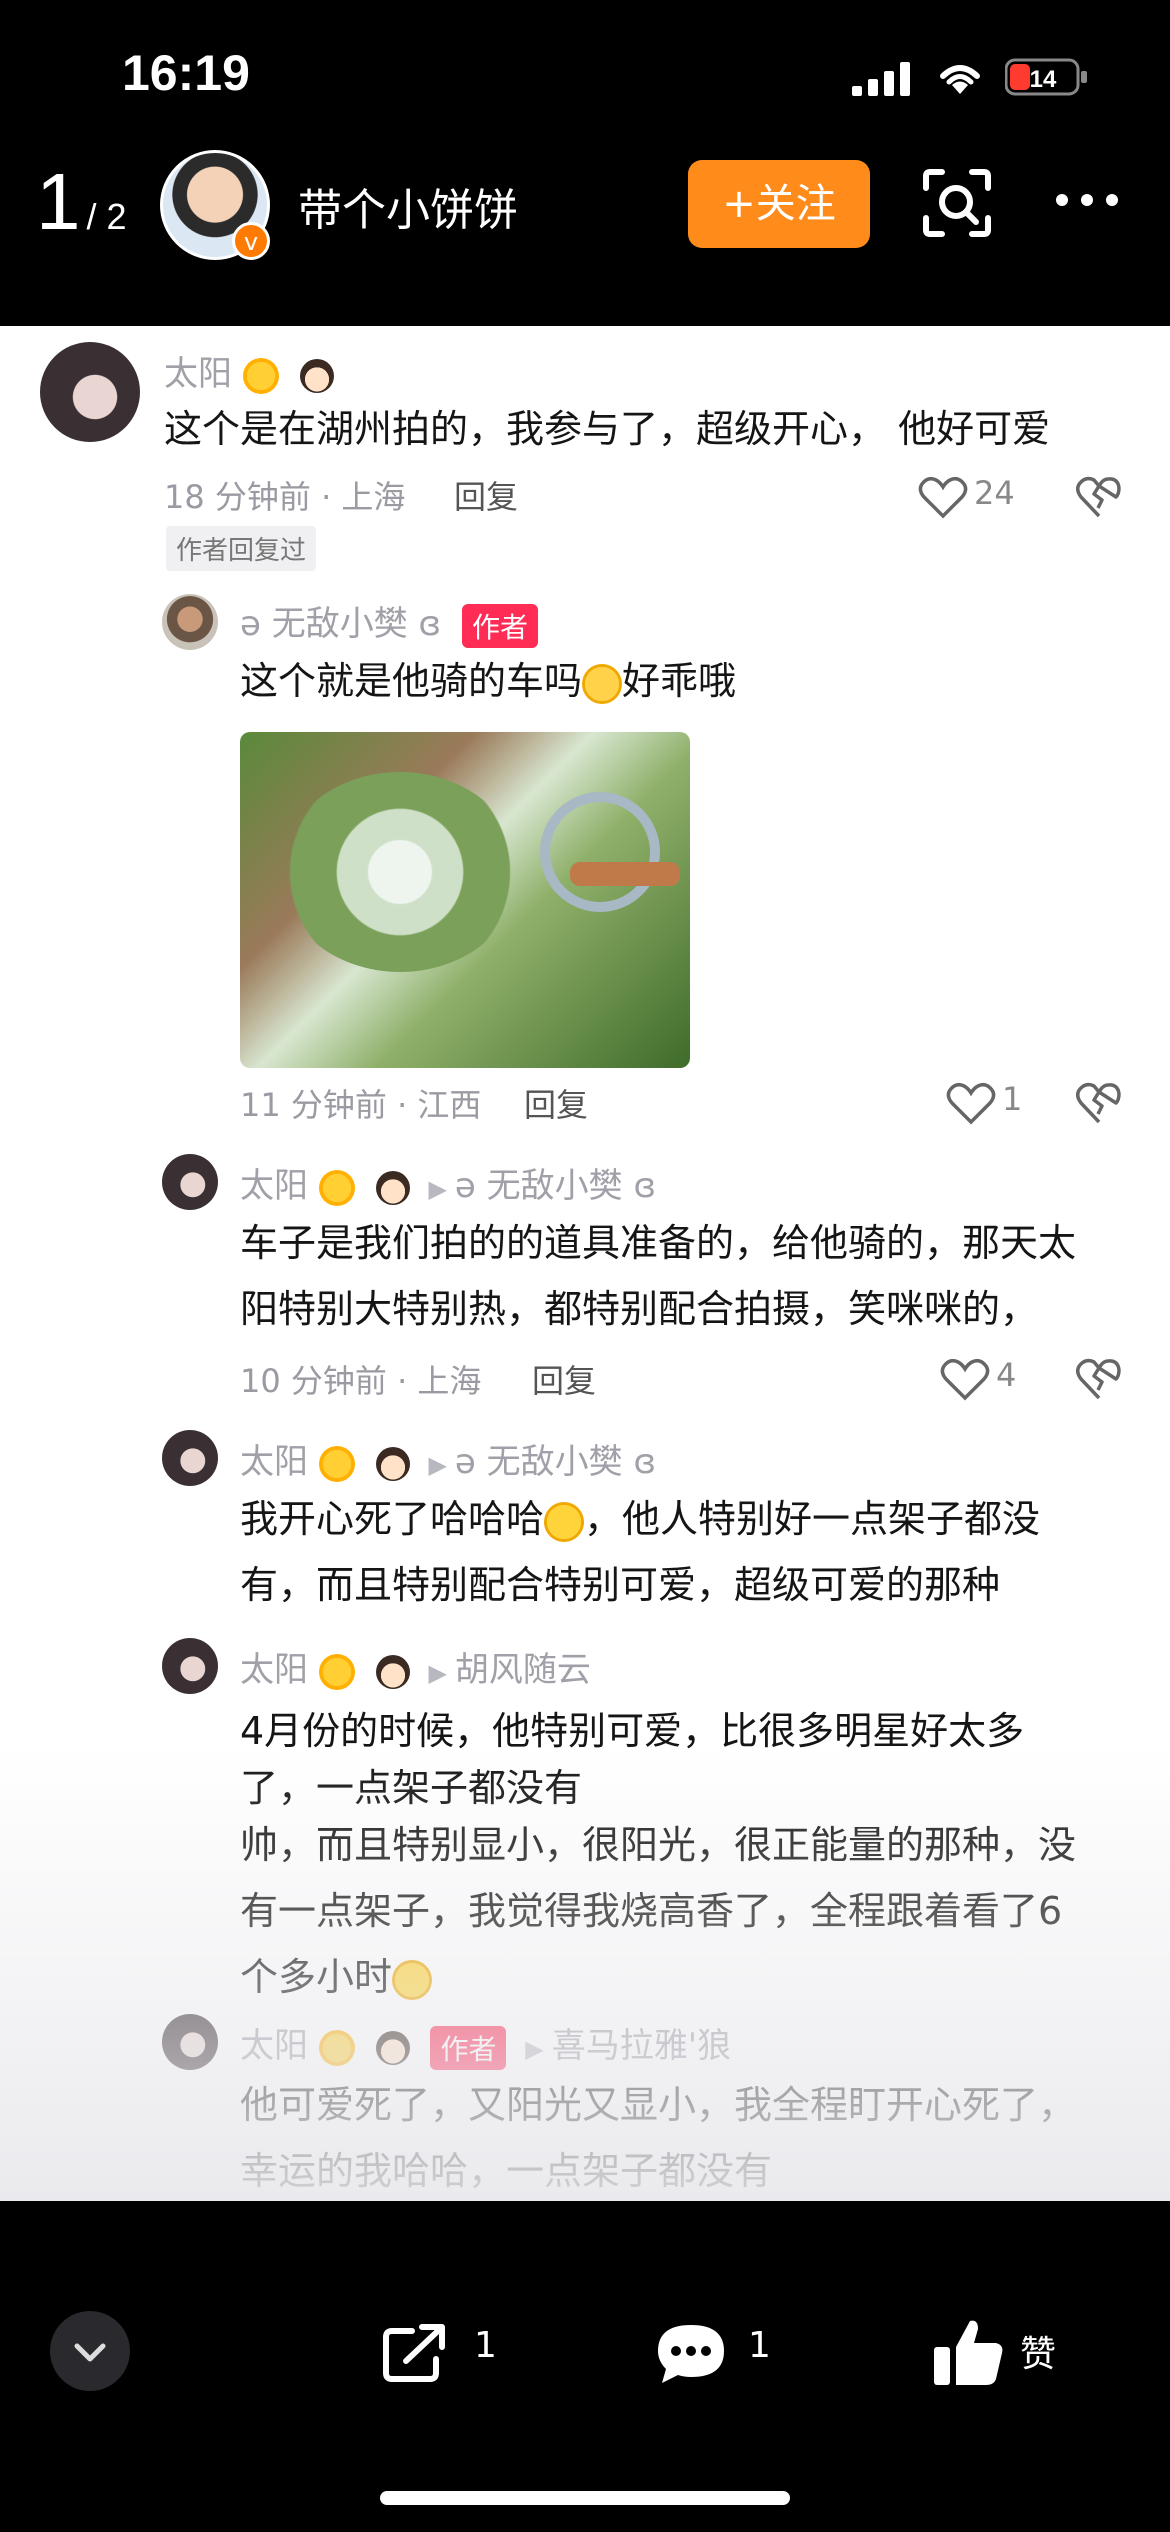  Describe the element at coordinates (658, 1243) in the screenshot. I see `comment-line: 车子是我们拍的的道具准备的，给他骑的，那天太` at that location.